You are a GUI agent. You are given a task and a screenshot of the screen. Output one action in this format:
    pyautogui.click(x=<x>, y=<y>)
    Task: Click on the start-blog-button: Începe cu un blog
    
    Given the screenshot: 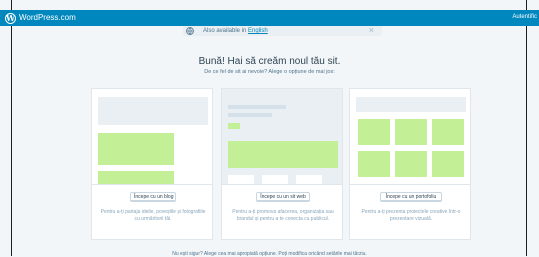 What is the action you would take?
    pyautogui.click(x=153, y=197)
    